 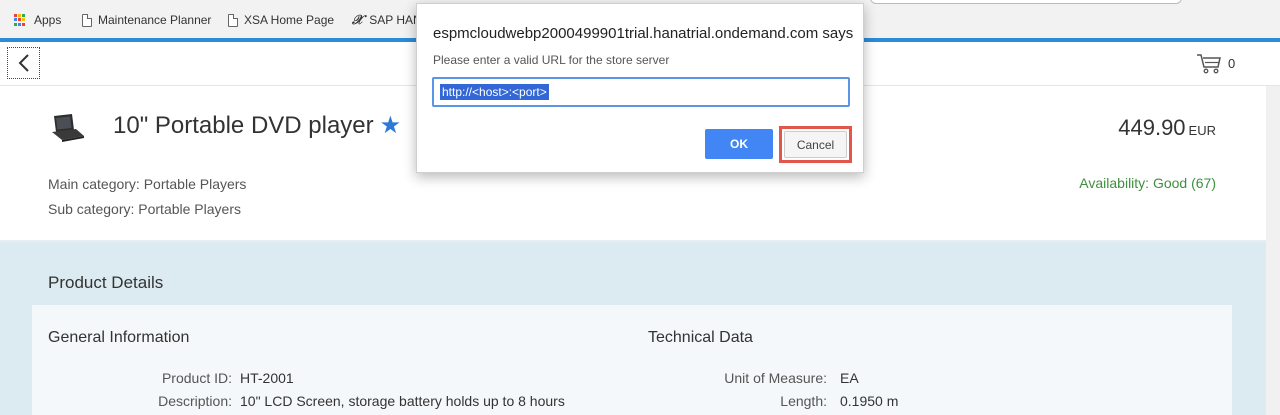 I want to click on cancel-button: Cancel, so click(x=815, y=144).